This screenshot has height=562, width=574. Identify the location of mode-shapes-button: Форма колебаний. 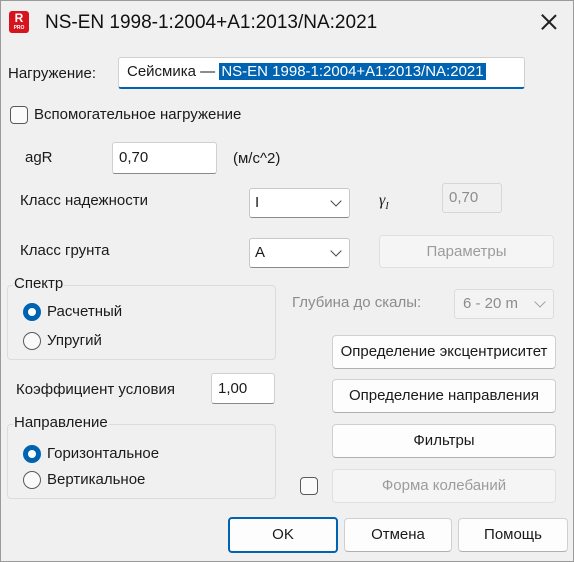
(444, 486).